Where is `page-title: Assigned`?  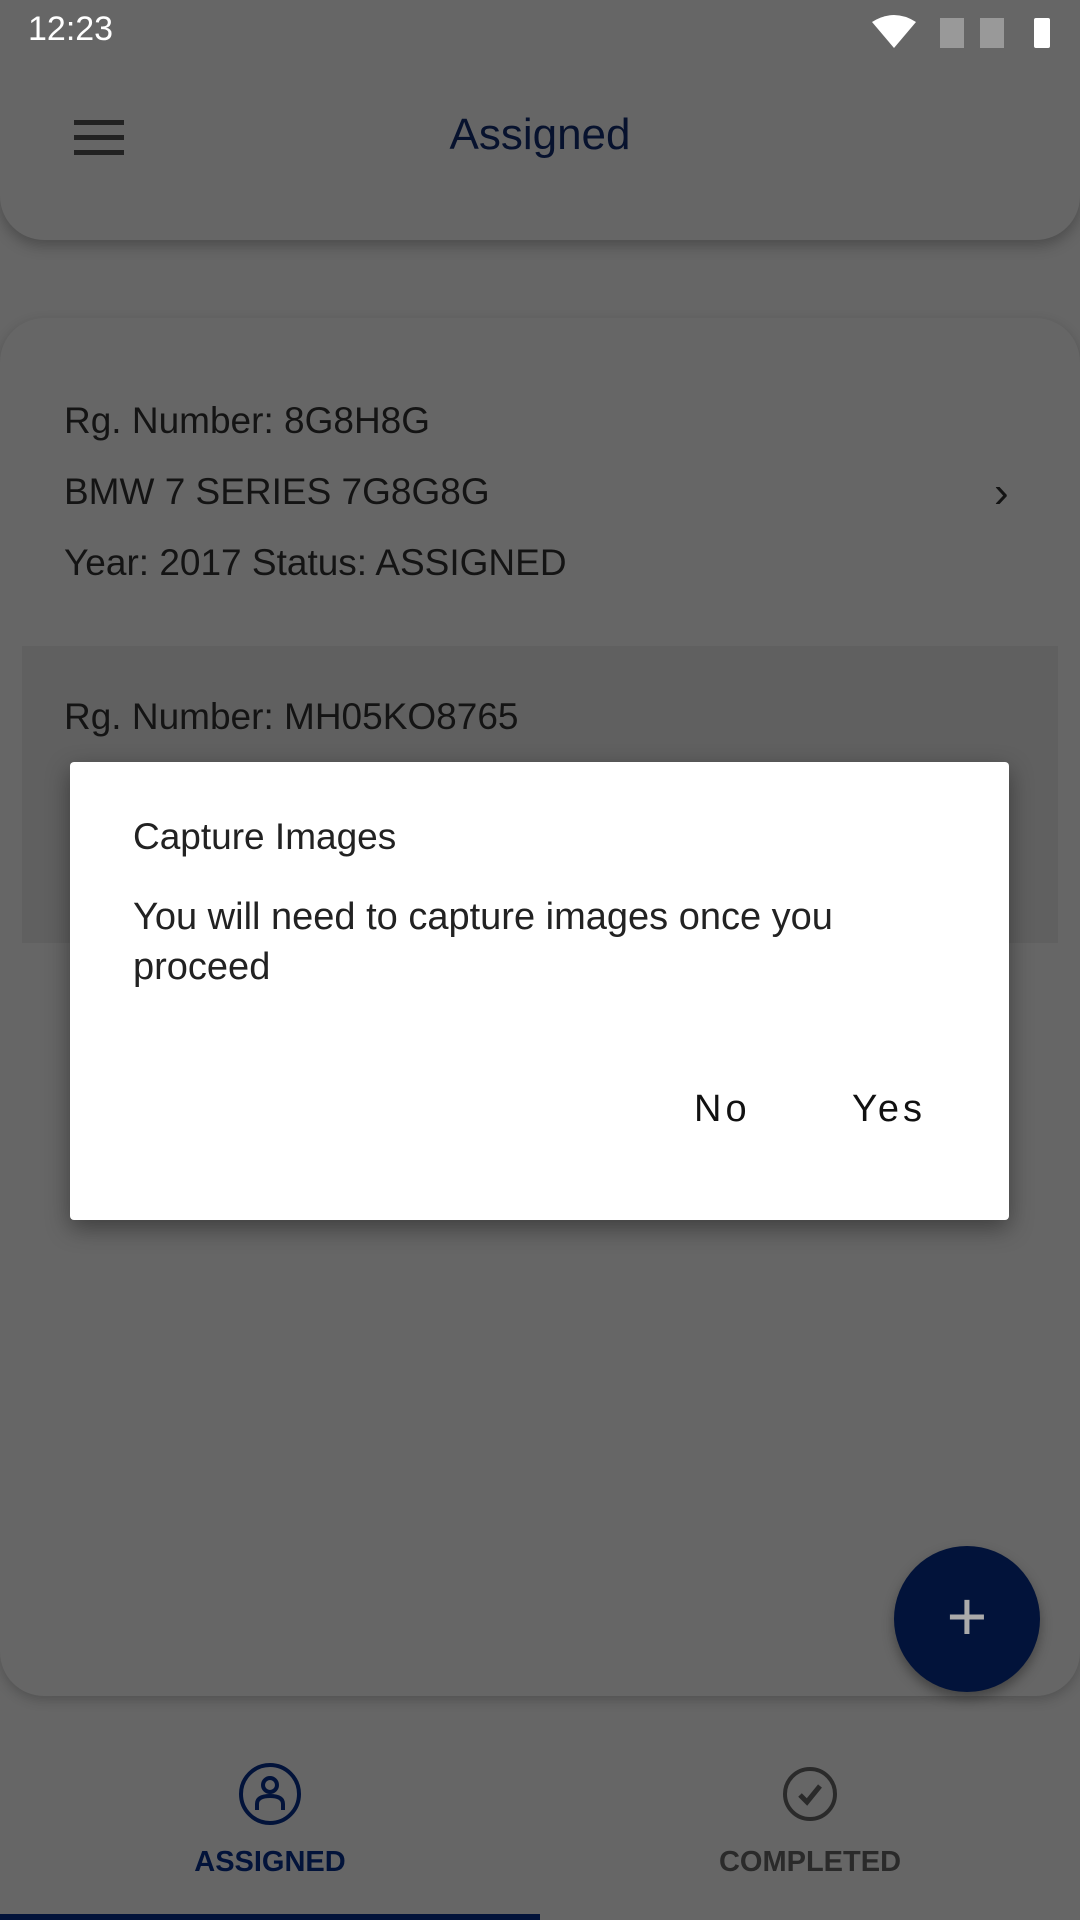
page-title: Assigned is located at coordinates (540, 134).